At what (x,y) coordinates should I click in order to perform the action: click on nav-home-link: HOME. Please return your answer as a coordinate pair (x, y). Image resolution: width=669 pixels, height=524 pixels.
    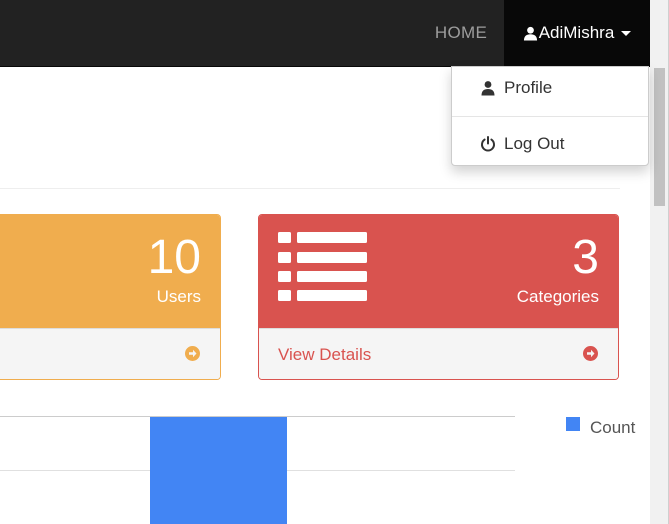
    Looking at the image, I should click on (461, 33).